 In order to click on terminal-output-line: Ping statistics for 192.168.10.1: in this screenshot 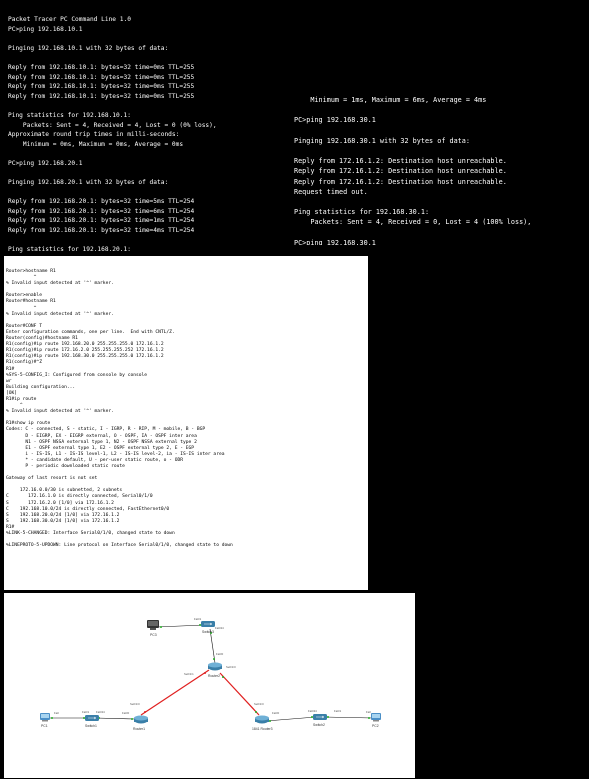, I will do `click(69, 115)`.